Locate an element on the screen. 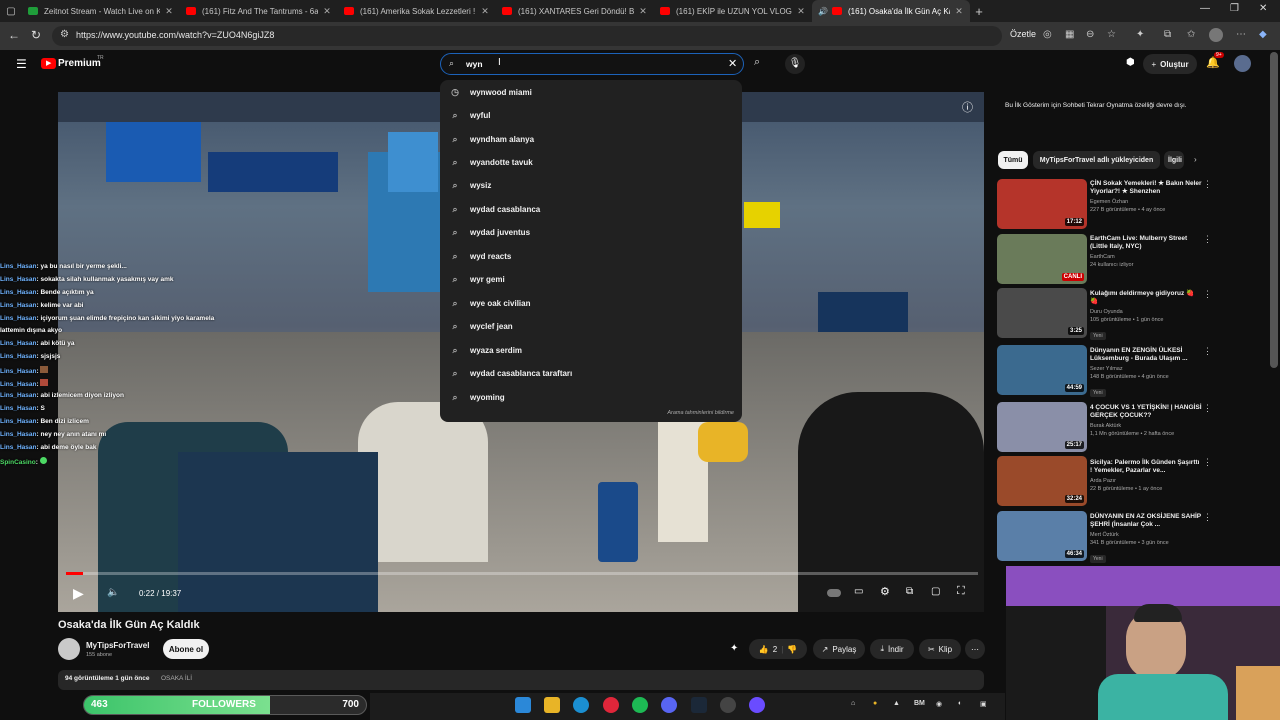 The height and width of the screenshot is (720, 1280). browser-tab: (161) Amerika Sokak Lezzetleri ! ✕ is located at coordinates (417, 11).